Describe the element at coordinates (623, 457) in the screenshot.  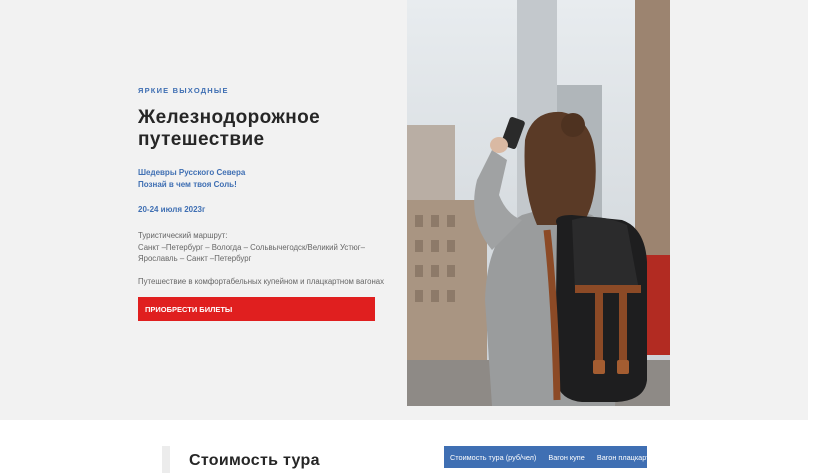
I see `price-table-header-cell: Вагон плацкарт` at that location.